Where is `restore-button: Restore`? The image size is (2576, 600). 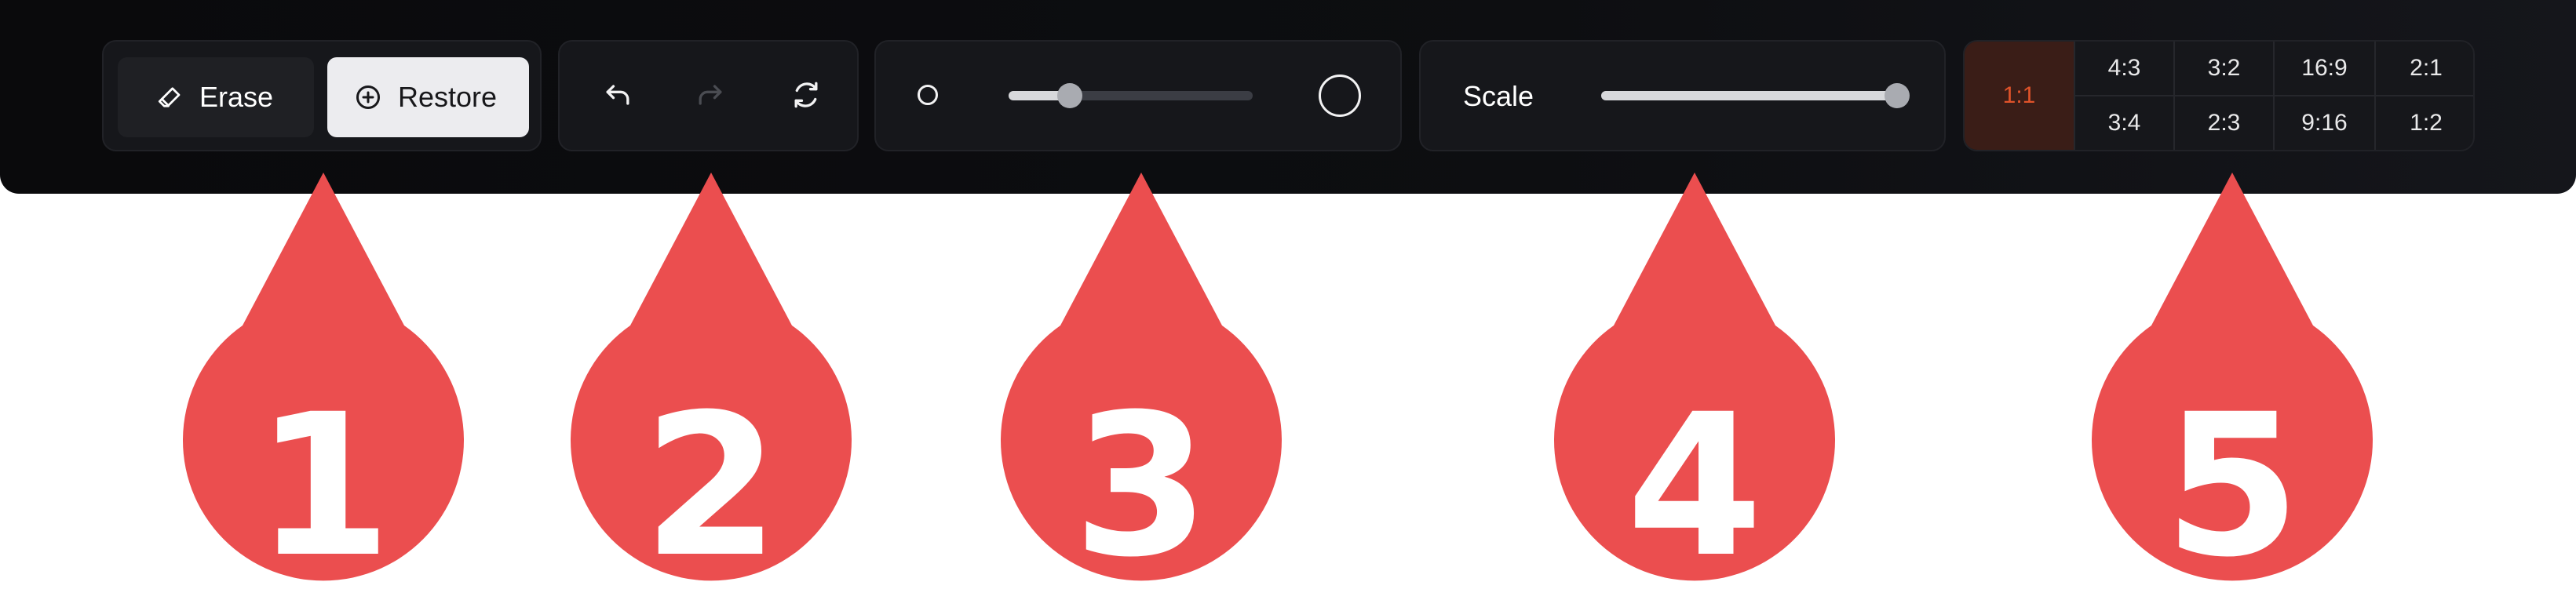
restore-button: Restore is located at coordinates (428, 97).